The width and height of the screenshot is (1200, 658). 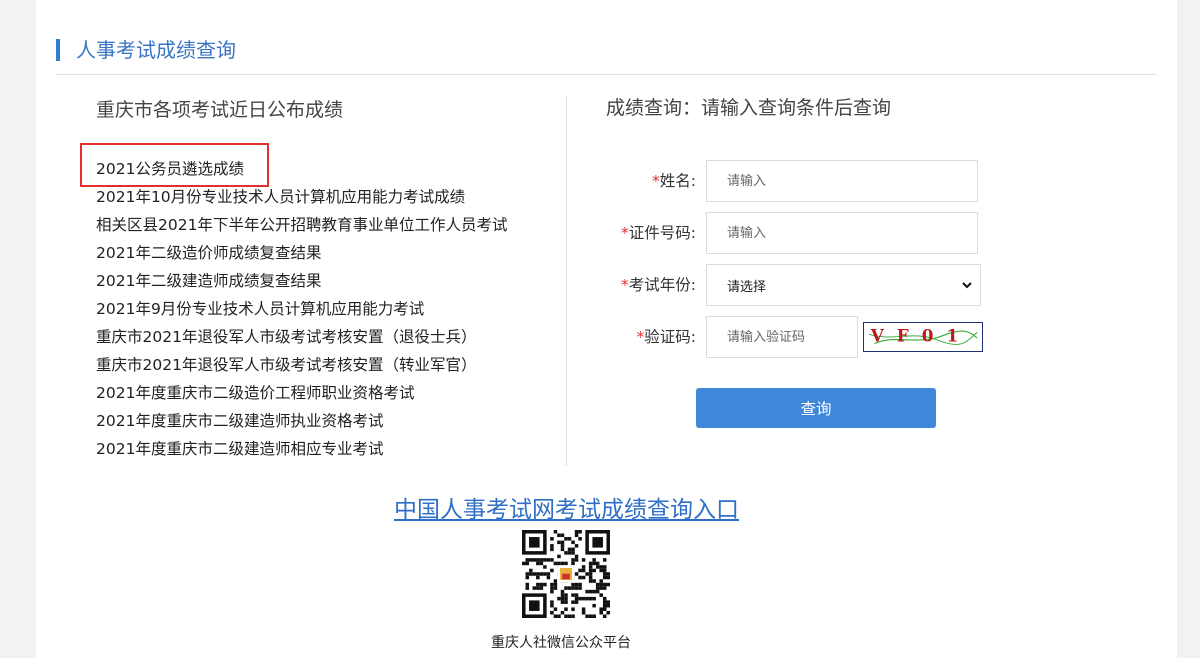 I want to click on notice-item: 2021年度重庆市二级建造师相应专业考试, so click(x=301, y=449).